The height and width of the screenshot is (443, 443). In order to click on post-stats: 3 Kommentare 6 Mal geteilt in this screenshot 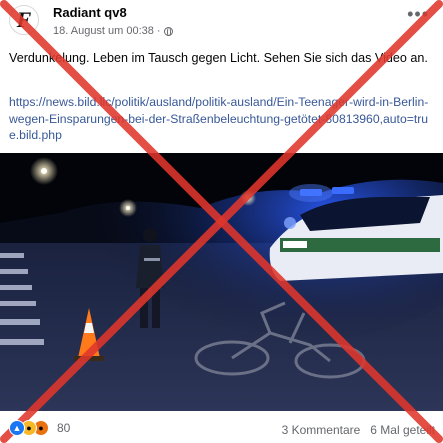, I will do `click(358, 430)`.